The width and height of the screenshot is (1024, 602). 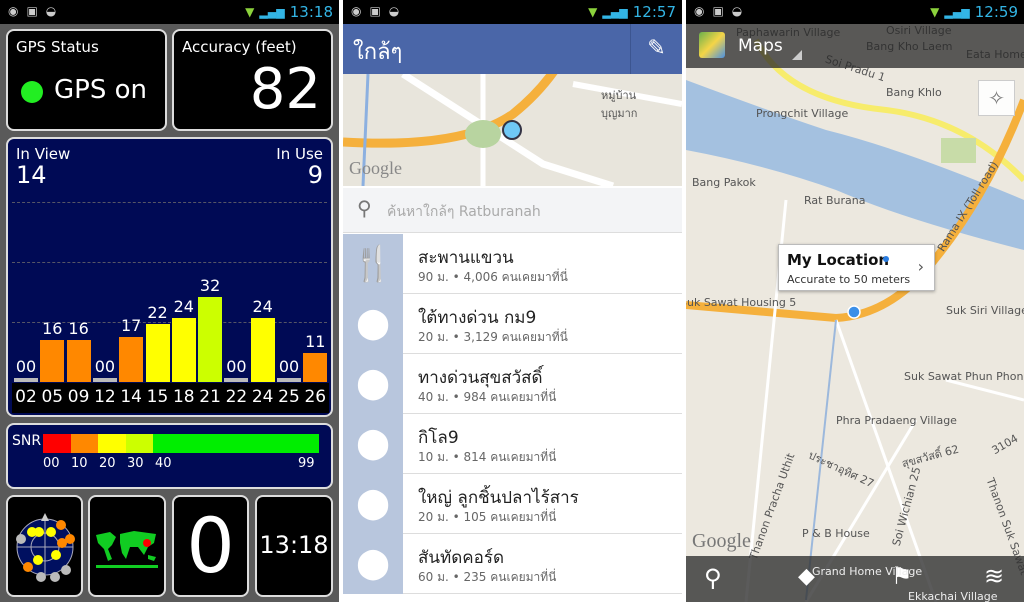 I want to click on accuracy-card: Accuracy (feet) 82, so click(x=252, y=80).